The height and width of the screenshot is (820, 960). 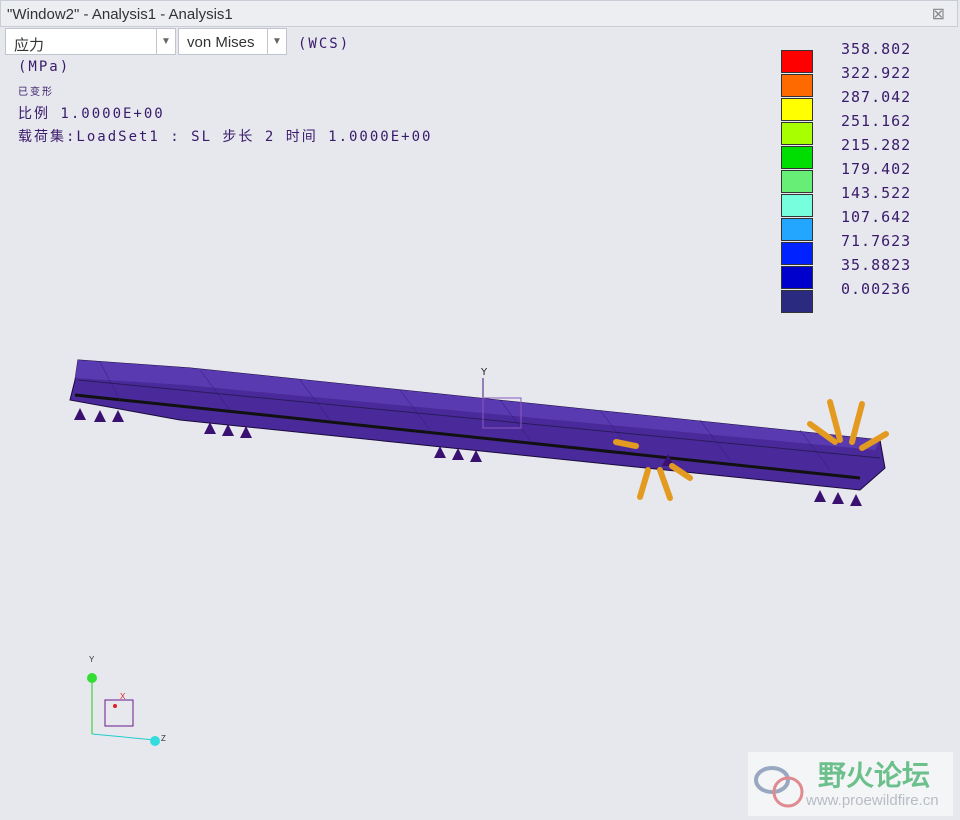 What do you see at coordinates (123, 696) in the screenshot?
I see `triad-x-label: X` at bounding box center [123, 696].